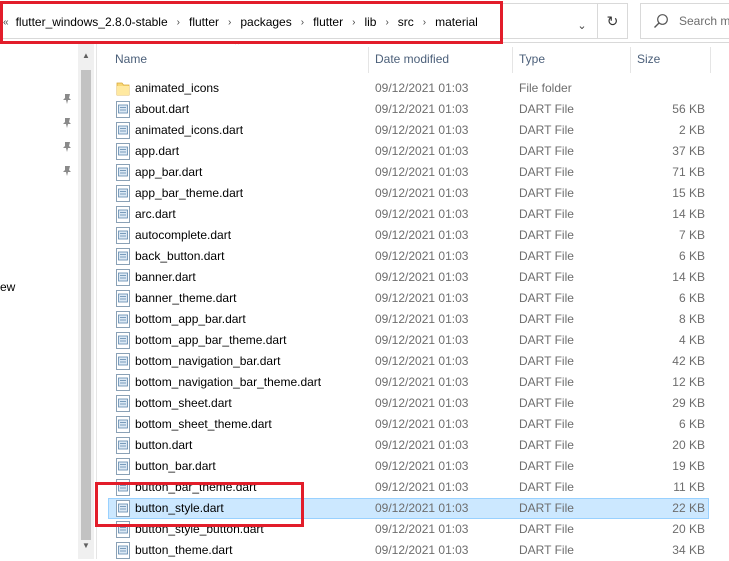 The height and width of the screenshot is (561, 729). I want to click on file-size: 11 KB, so click(689, 487).